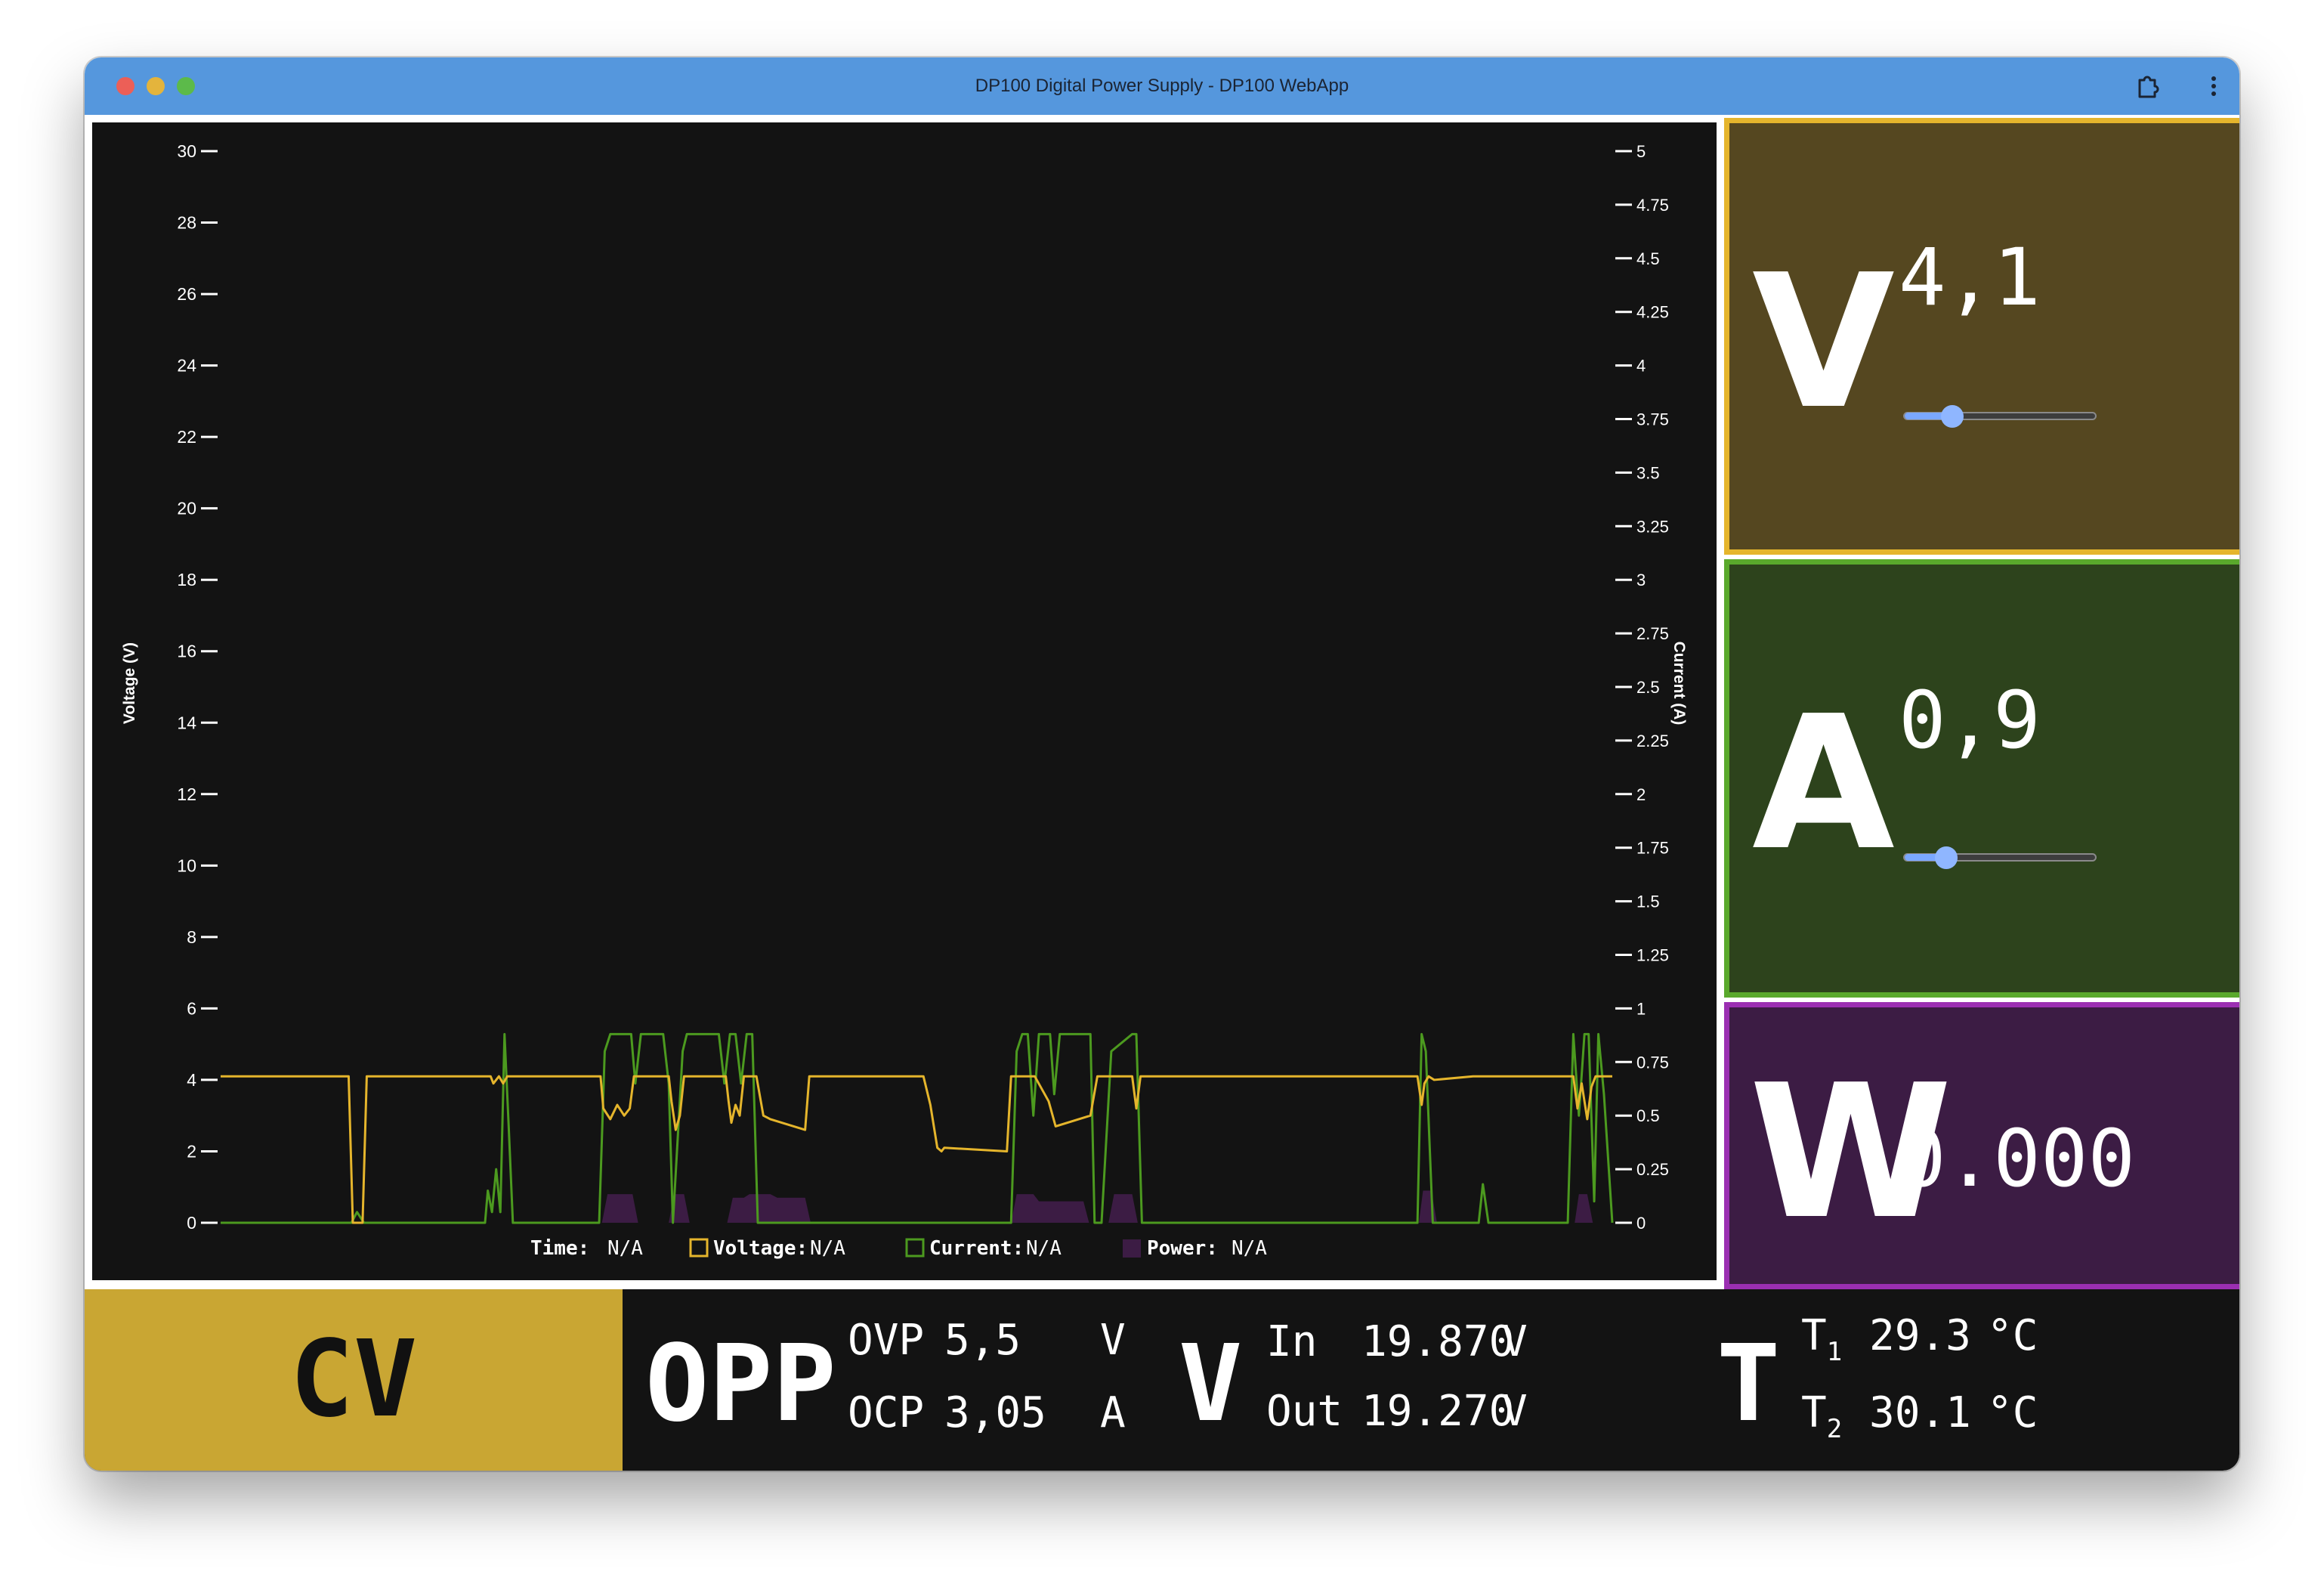 The image size is (2324, 1584). What do you see at coordinates (186, 437) in the screenshot?
I see `y-tick-label: 22` at bounding box center [186, 437].